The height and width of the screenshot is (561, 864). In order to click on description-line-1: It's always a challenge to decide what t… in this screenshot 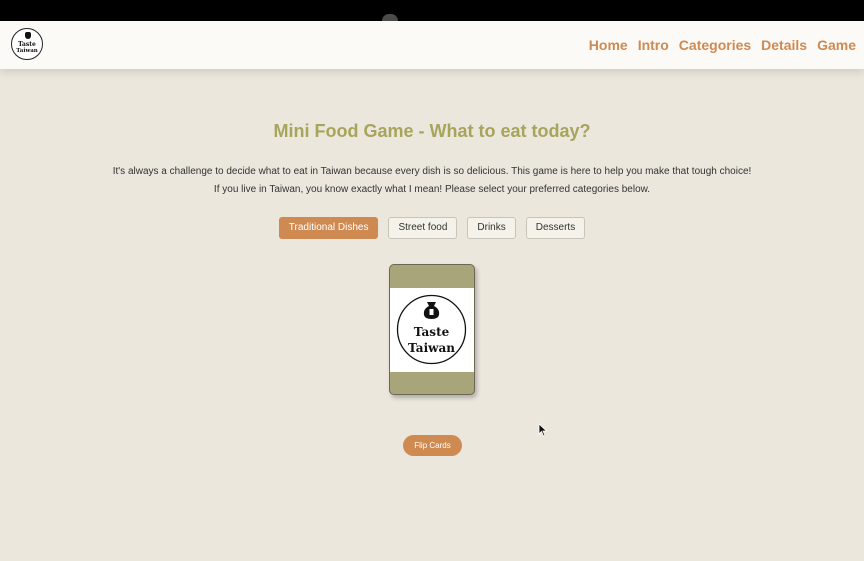, I will do `click(432, 171)`.